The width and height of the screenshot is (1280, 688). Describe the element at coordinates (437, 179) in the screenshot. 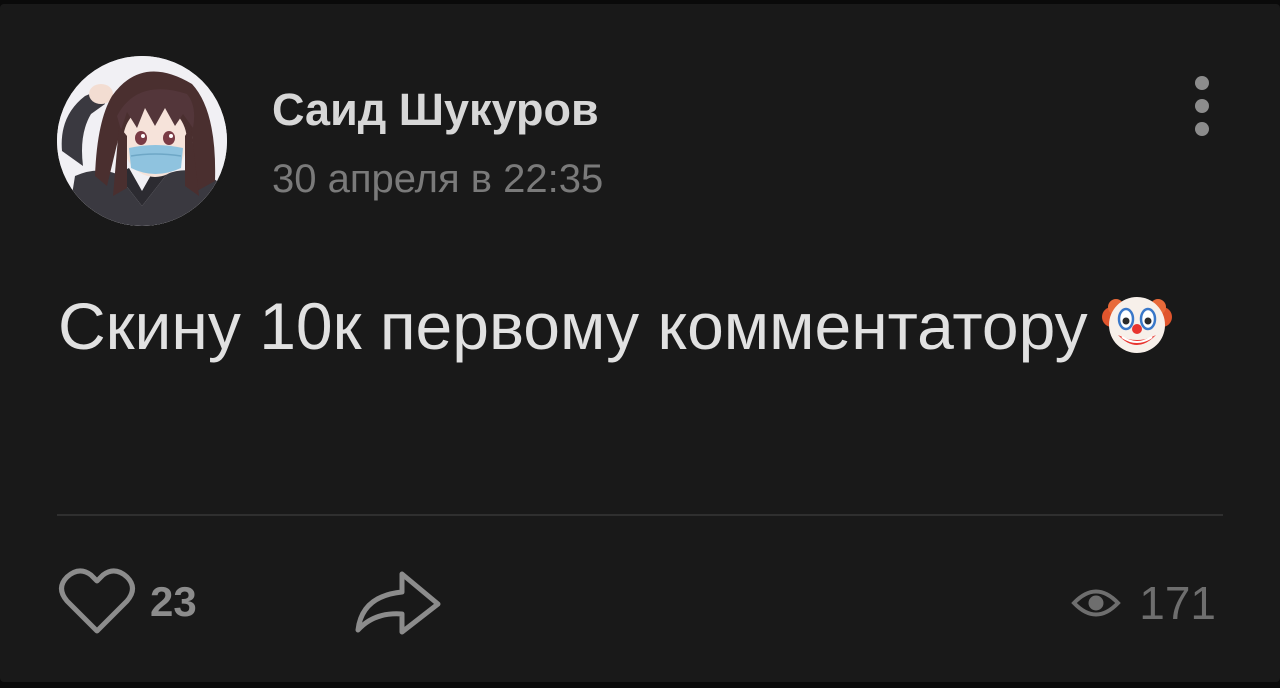

I see `post-date: 30 апреля в 22:35` at that location.